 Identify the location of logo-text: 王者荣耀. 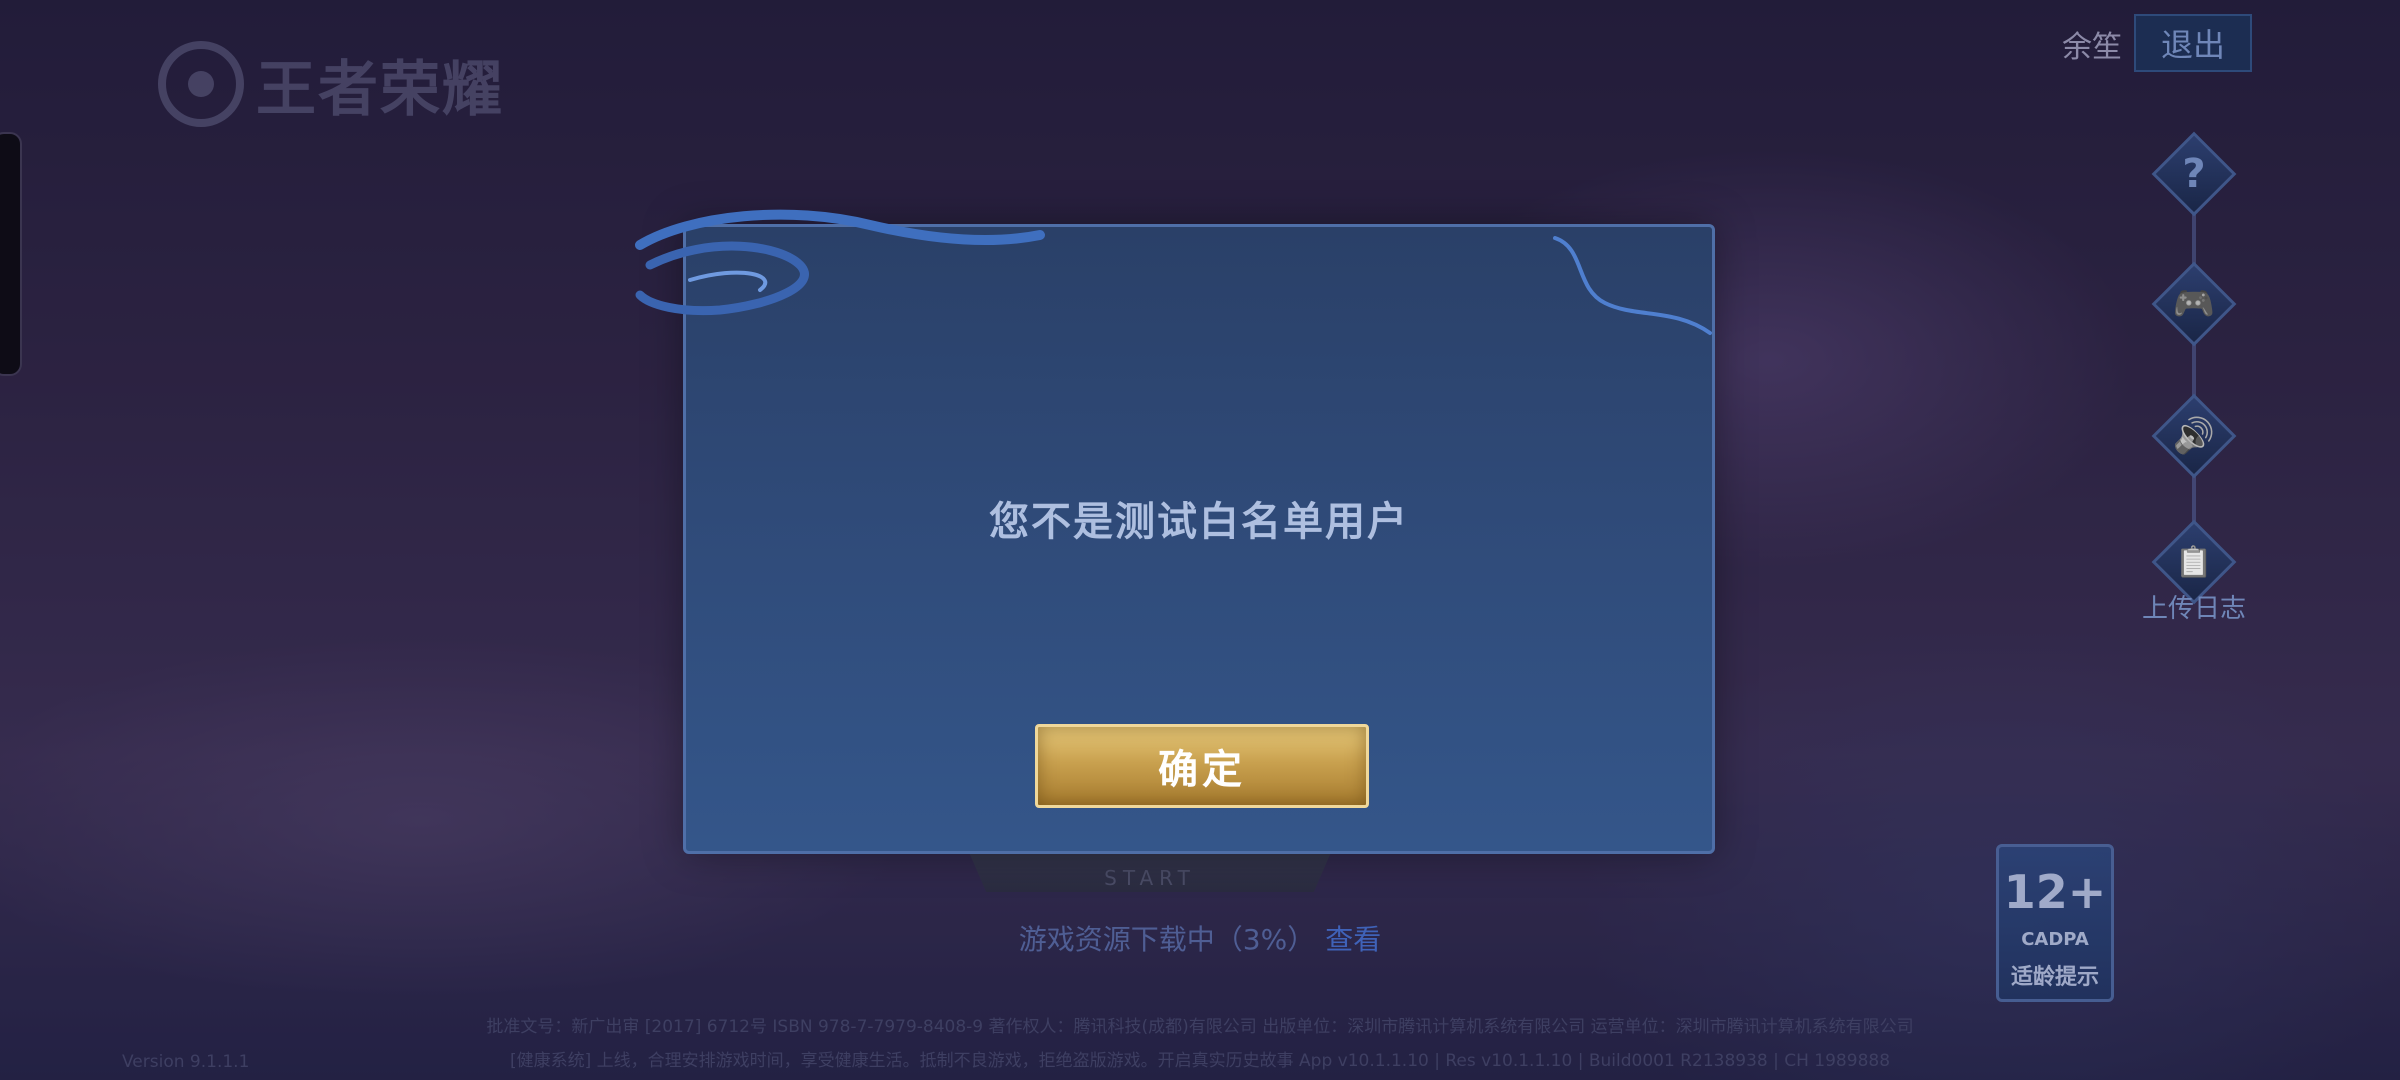
(380, 89).